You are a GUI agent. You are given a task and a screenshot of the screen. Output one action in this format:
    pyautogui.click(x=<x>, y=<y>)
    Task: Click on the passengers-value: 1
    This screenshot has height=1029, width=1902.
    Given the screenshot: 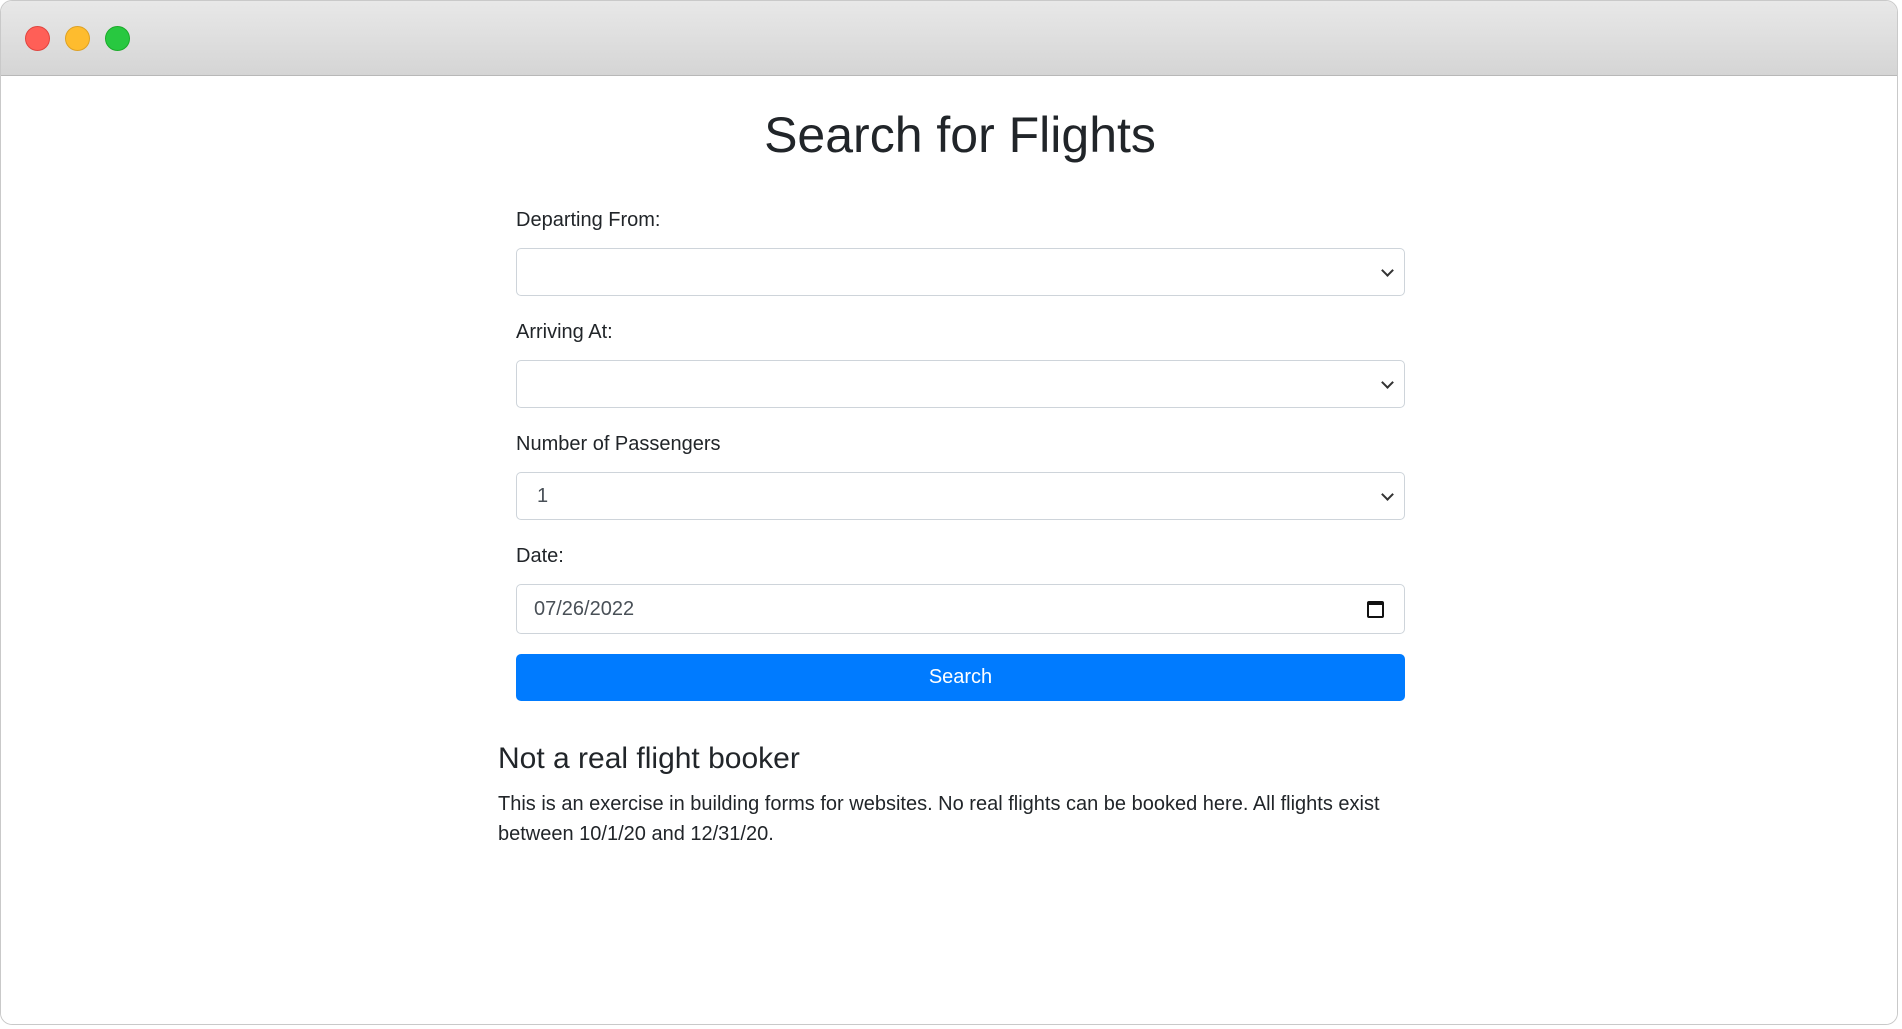 What is the action you would take?
    pyautogui.click(x=543, y=496)
    